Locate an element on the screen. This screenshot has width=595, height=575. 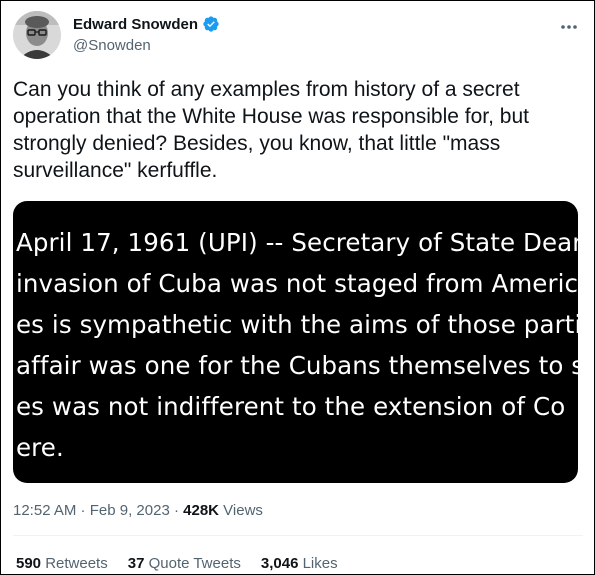
retweets-label: Retweets is located at coordinates (74, 563).